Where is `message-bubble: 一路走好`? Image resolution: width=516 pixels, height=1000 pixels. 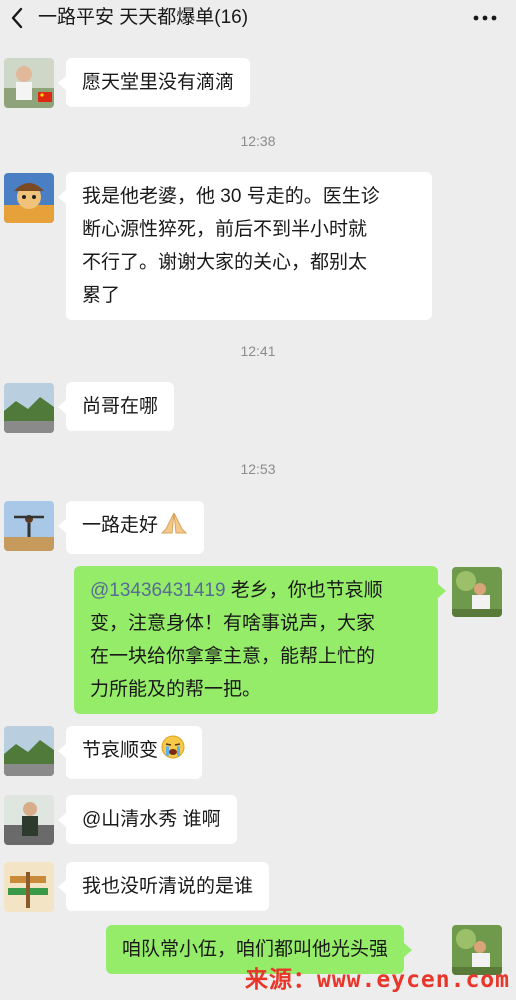 message-bubble: 一路走好 is located at coordinates (131, 527).